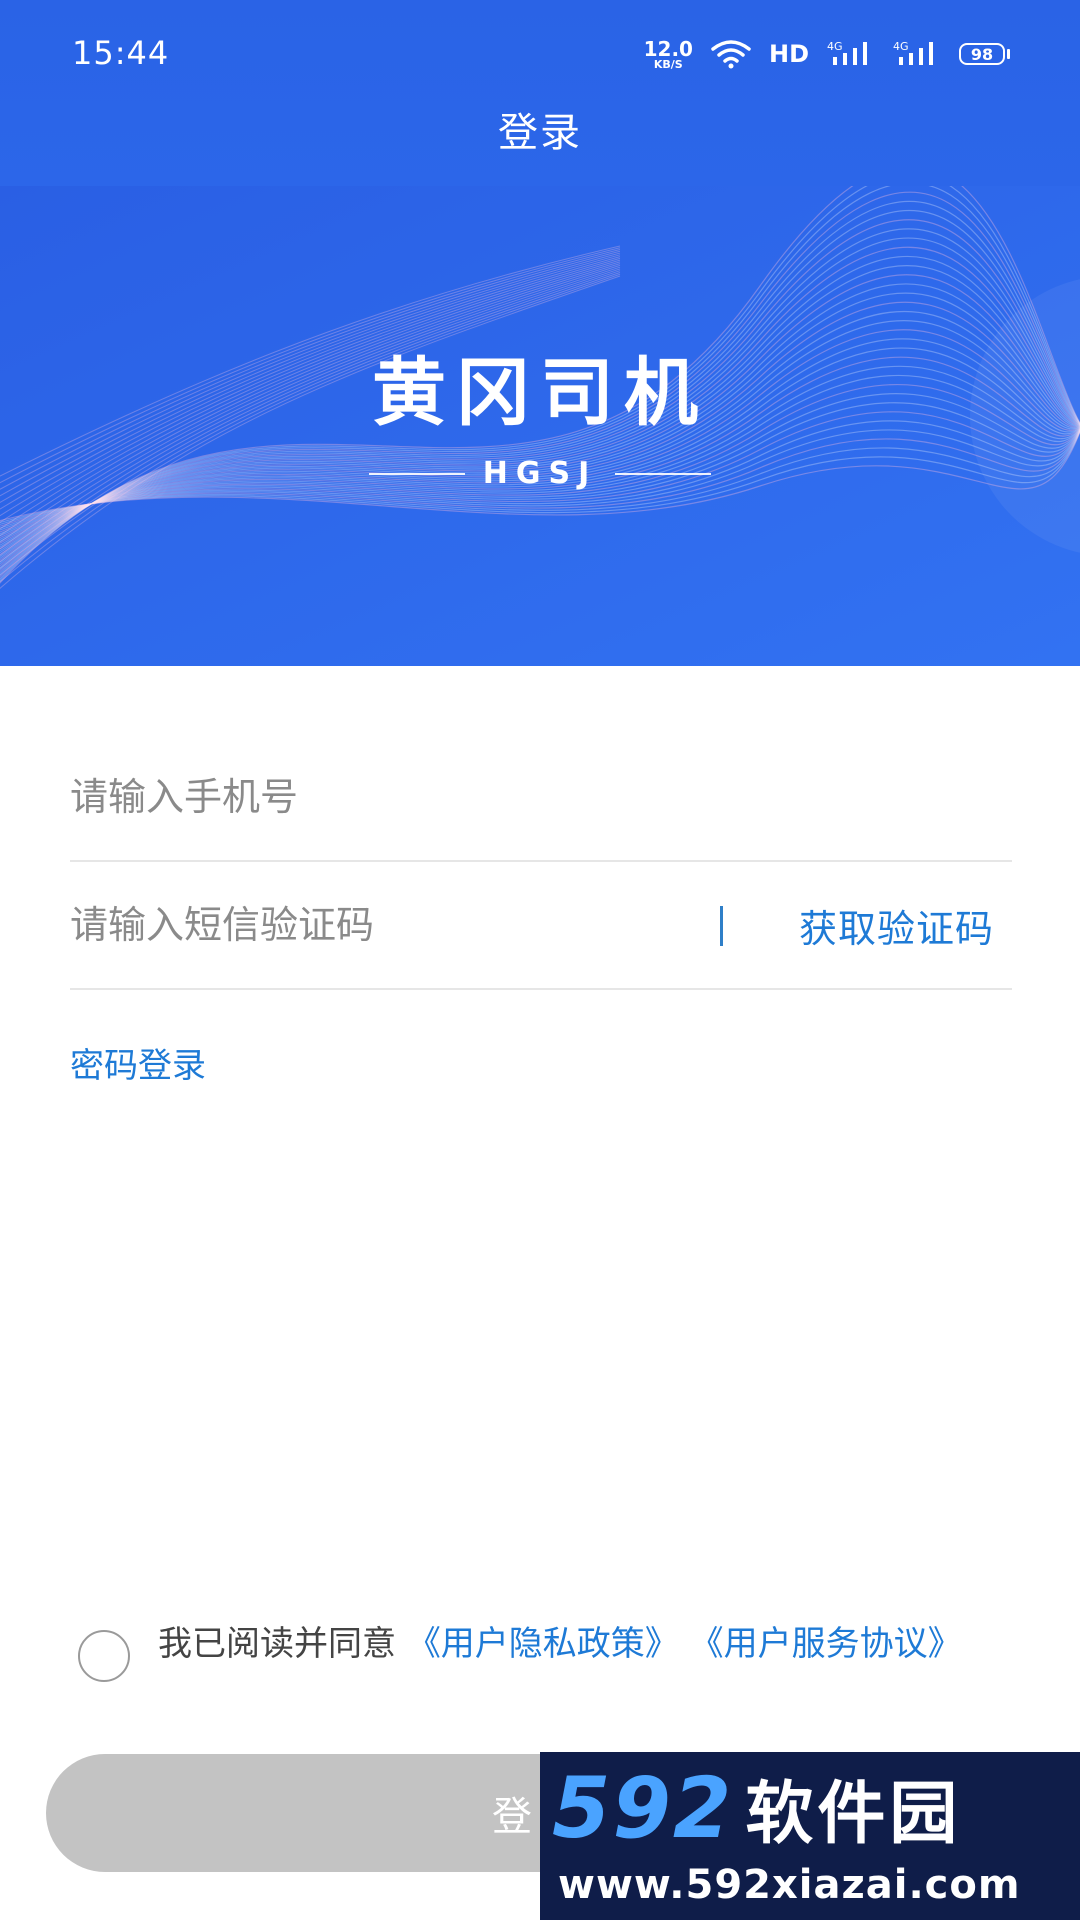 Image resolution: width=1080 pixels, height=1920 pixels. I want to click on network-speed-unit: KB/S, so click(668, 64).